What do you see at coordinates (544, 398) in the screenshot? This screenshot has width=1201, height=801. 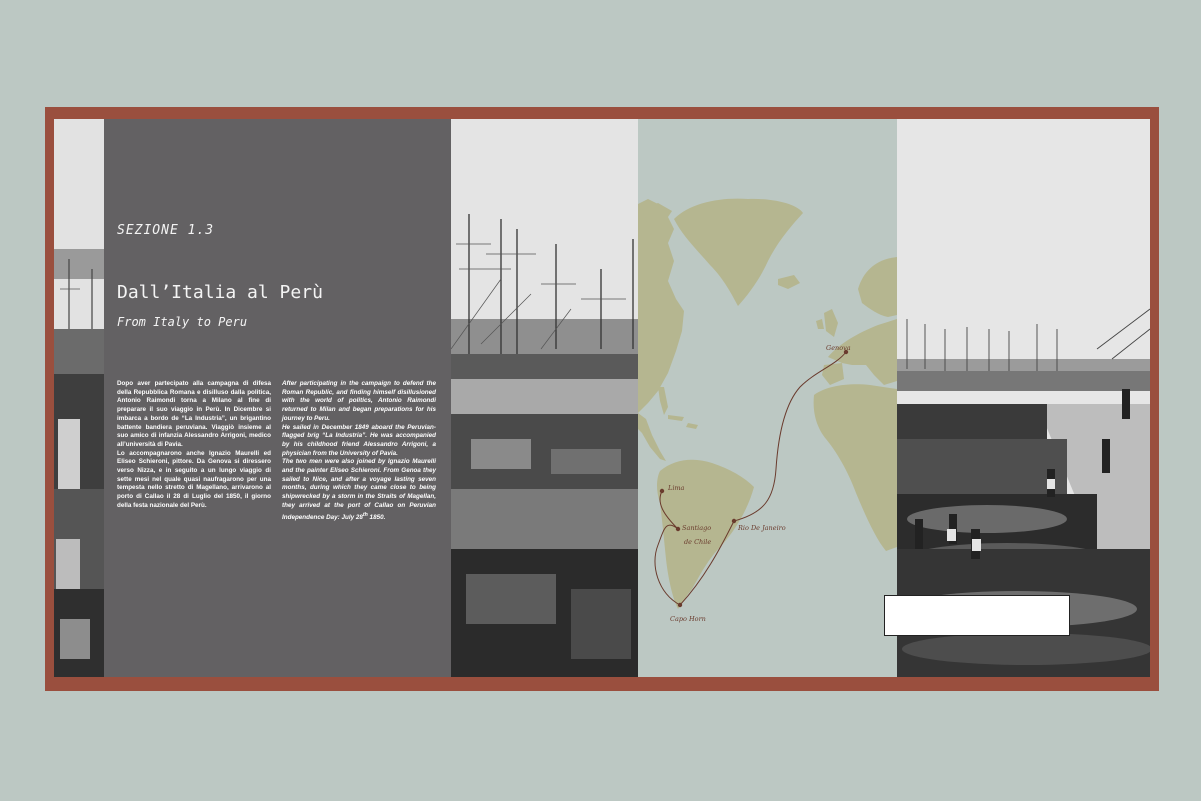 I see `harbor-photo-middle` at bounding box center [544, 398].